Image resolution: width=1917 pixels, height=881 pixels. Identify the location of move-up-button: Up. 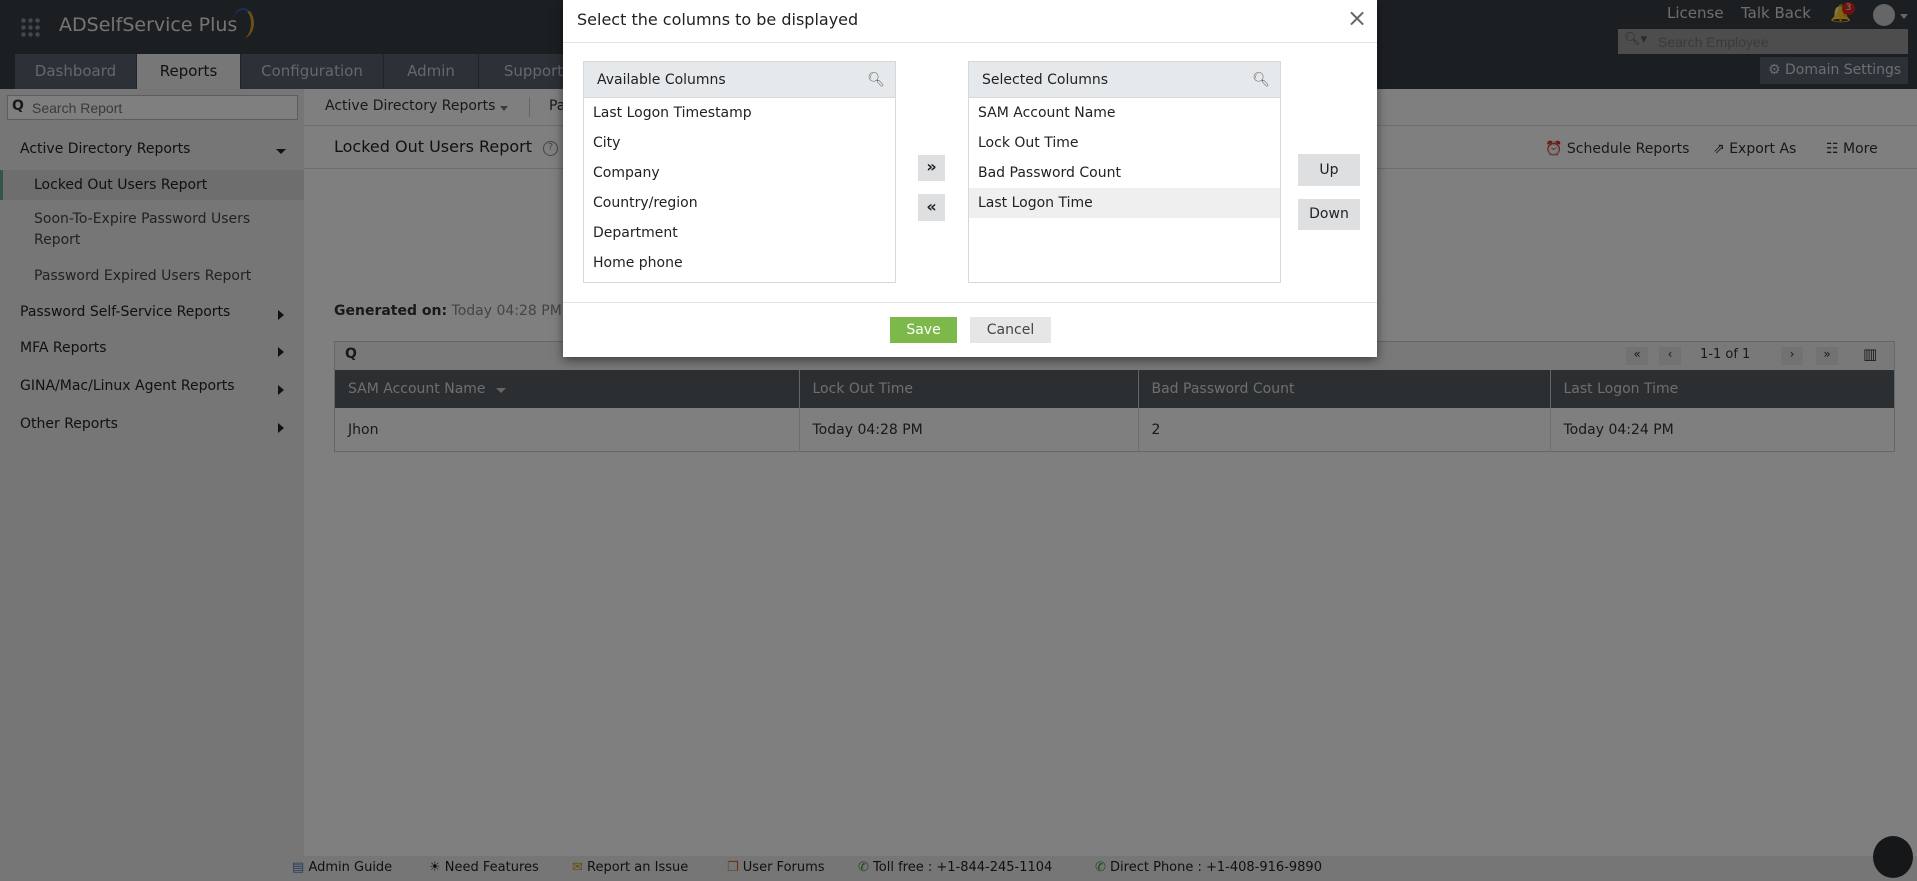
(1329, 170).